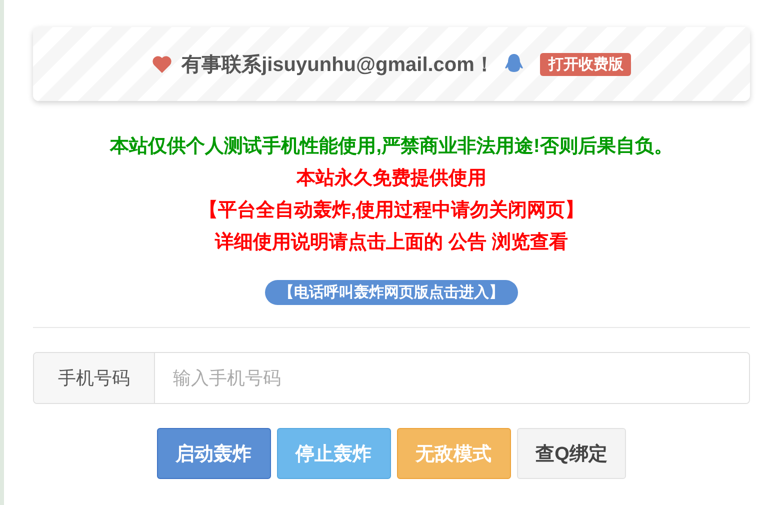 The width and height of the screenshot is (778, 505). Describe the element at coordinates (391, 178) in the screenshot. I see `notice-text: 本站永久免费提供使用` at that location.